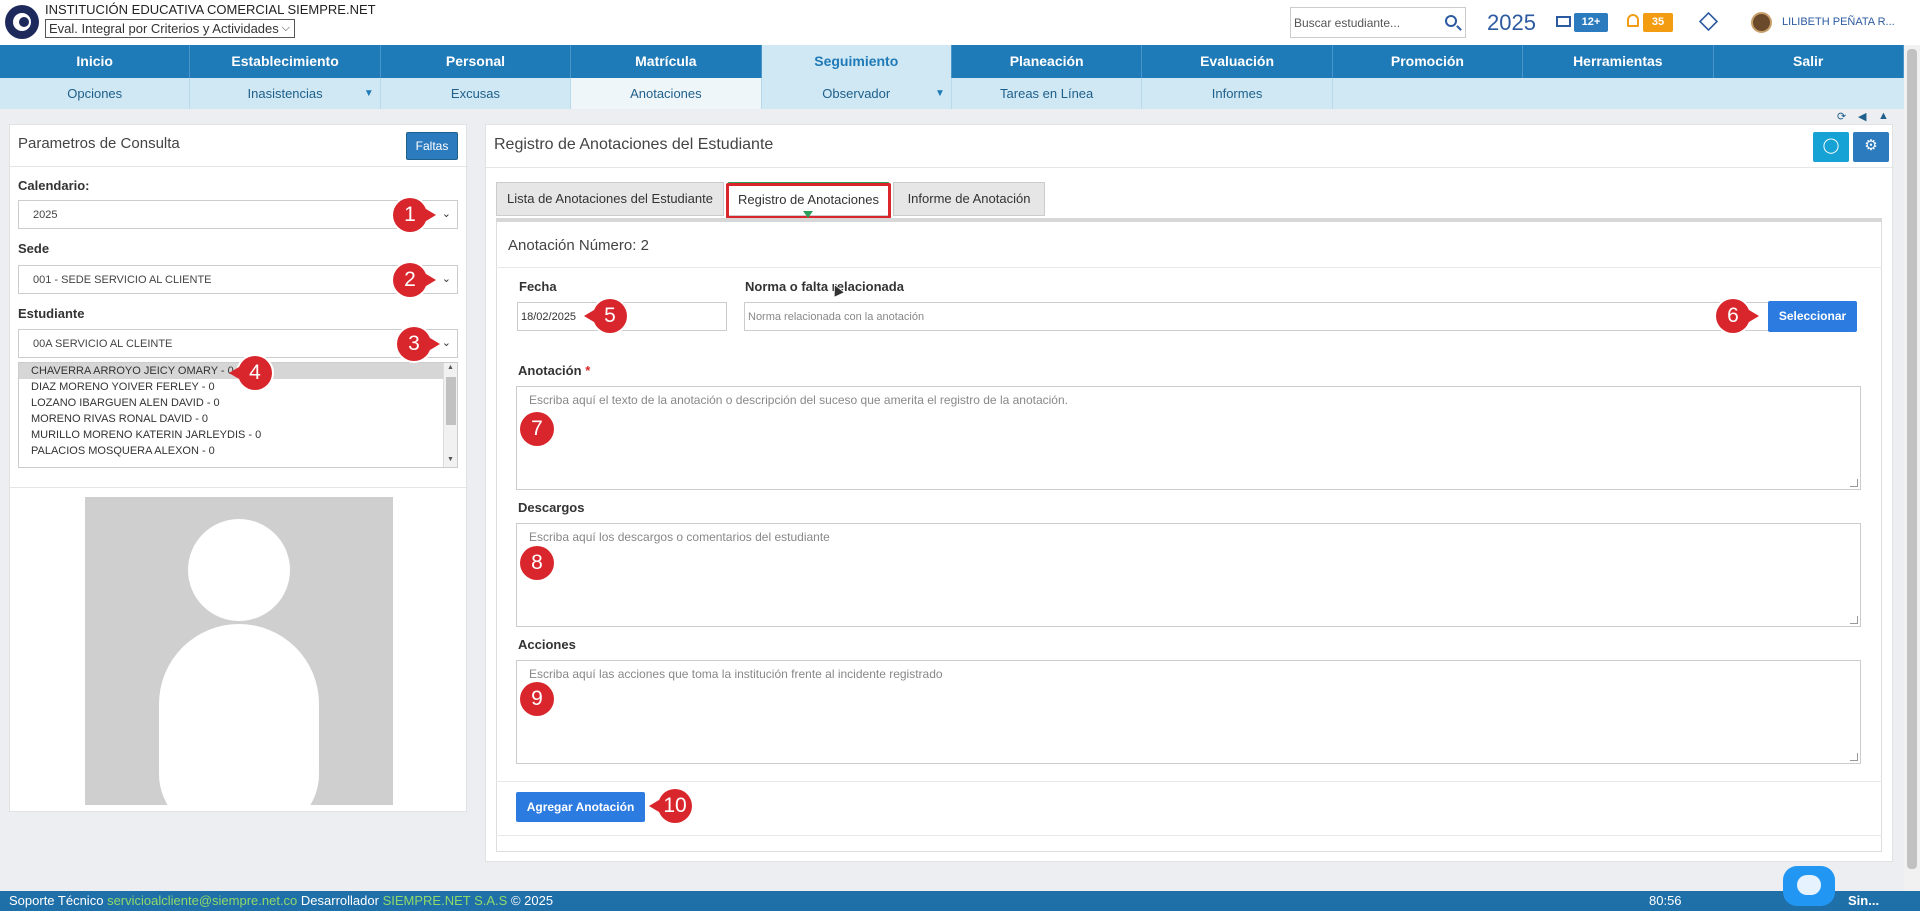  Describe the element at coordinates (537, 429) in the screenshot. I see `callout-7: 7` at that location.